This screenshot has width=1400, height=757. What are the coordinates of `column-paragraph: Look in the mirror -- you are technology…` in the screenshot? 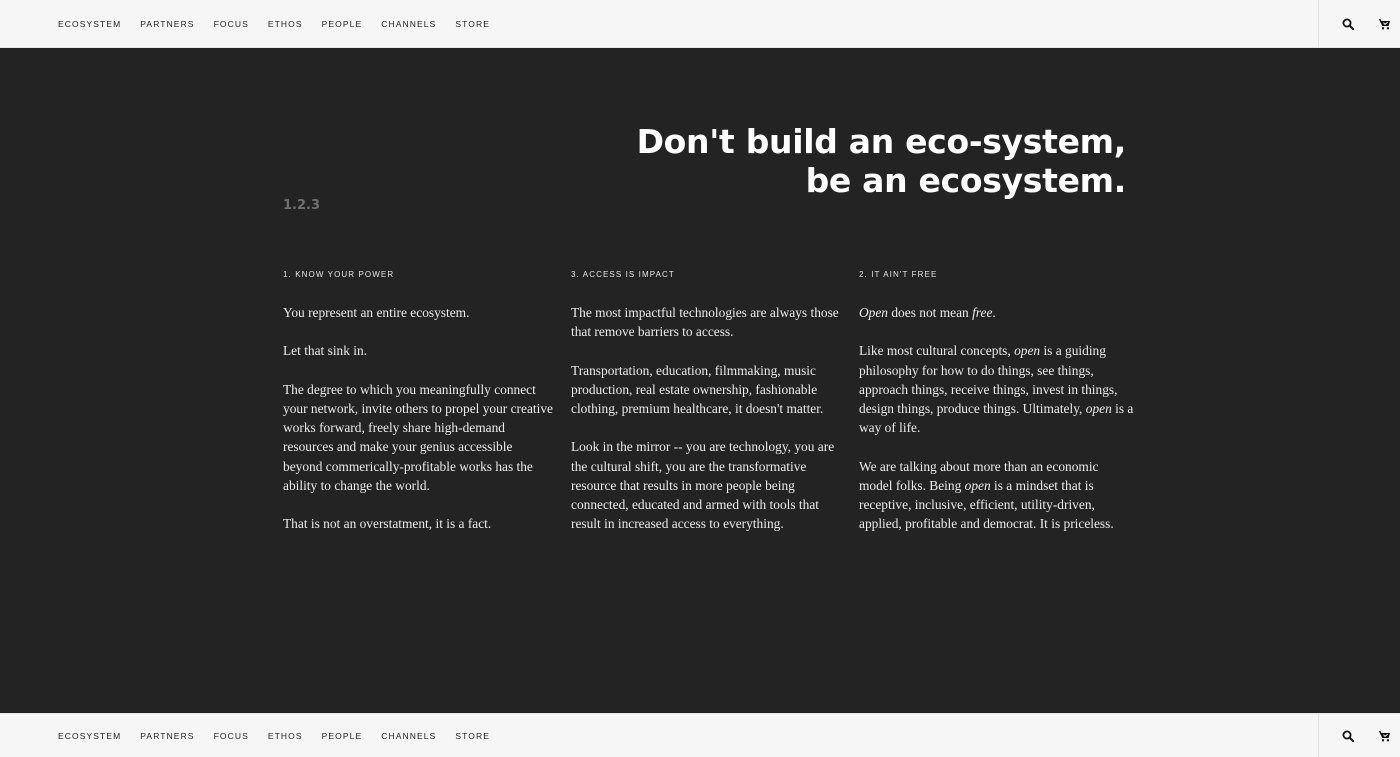 It's located at (703, 485).